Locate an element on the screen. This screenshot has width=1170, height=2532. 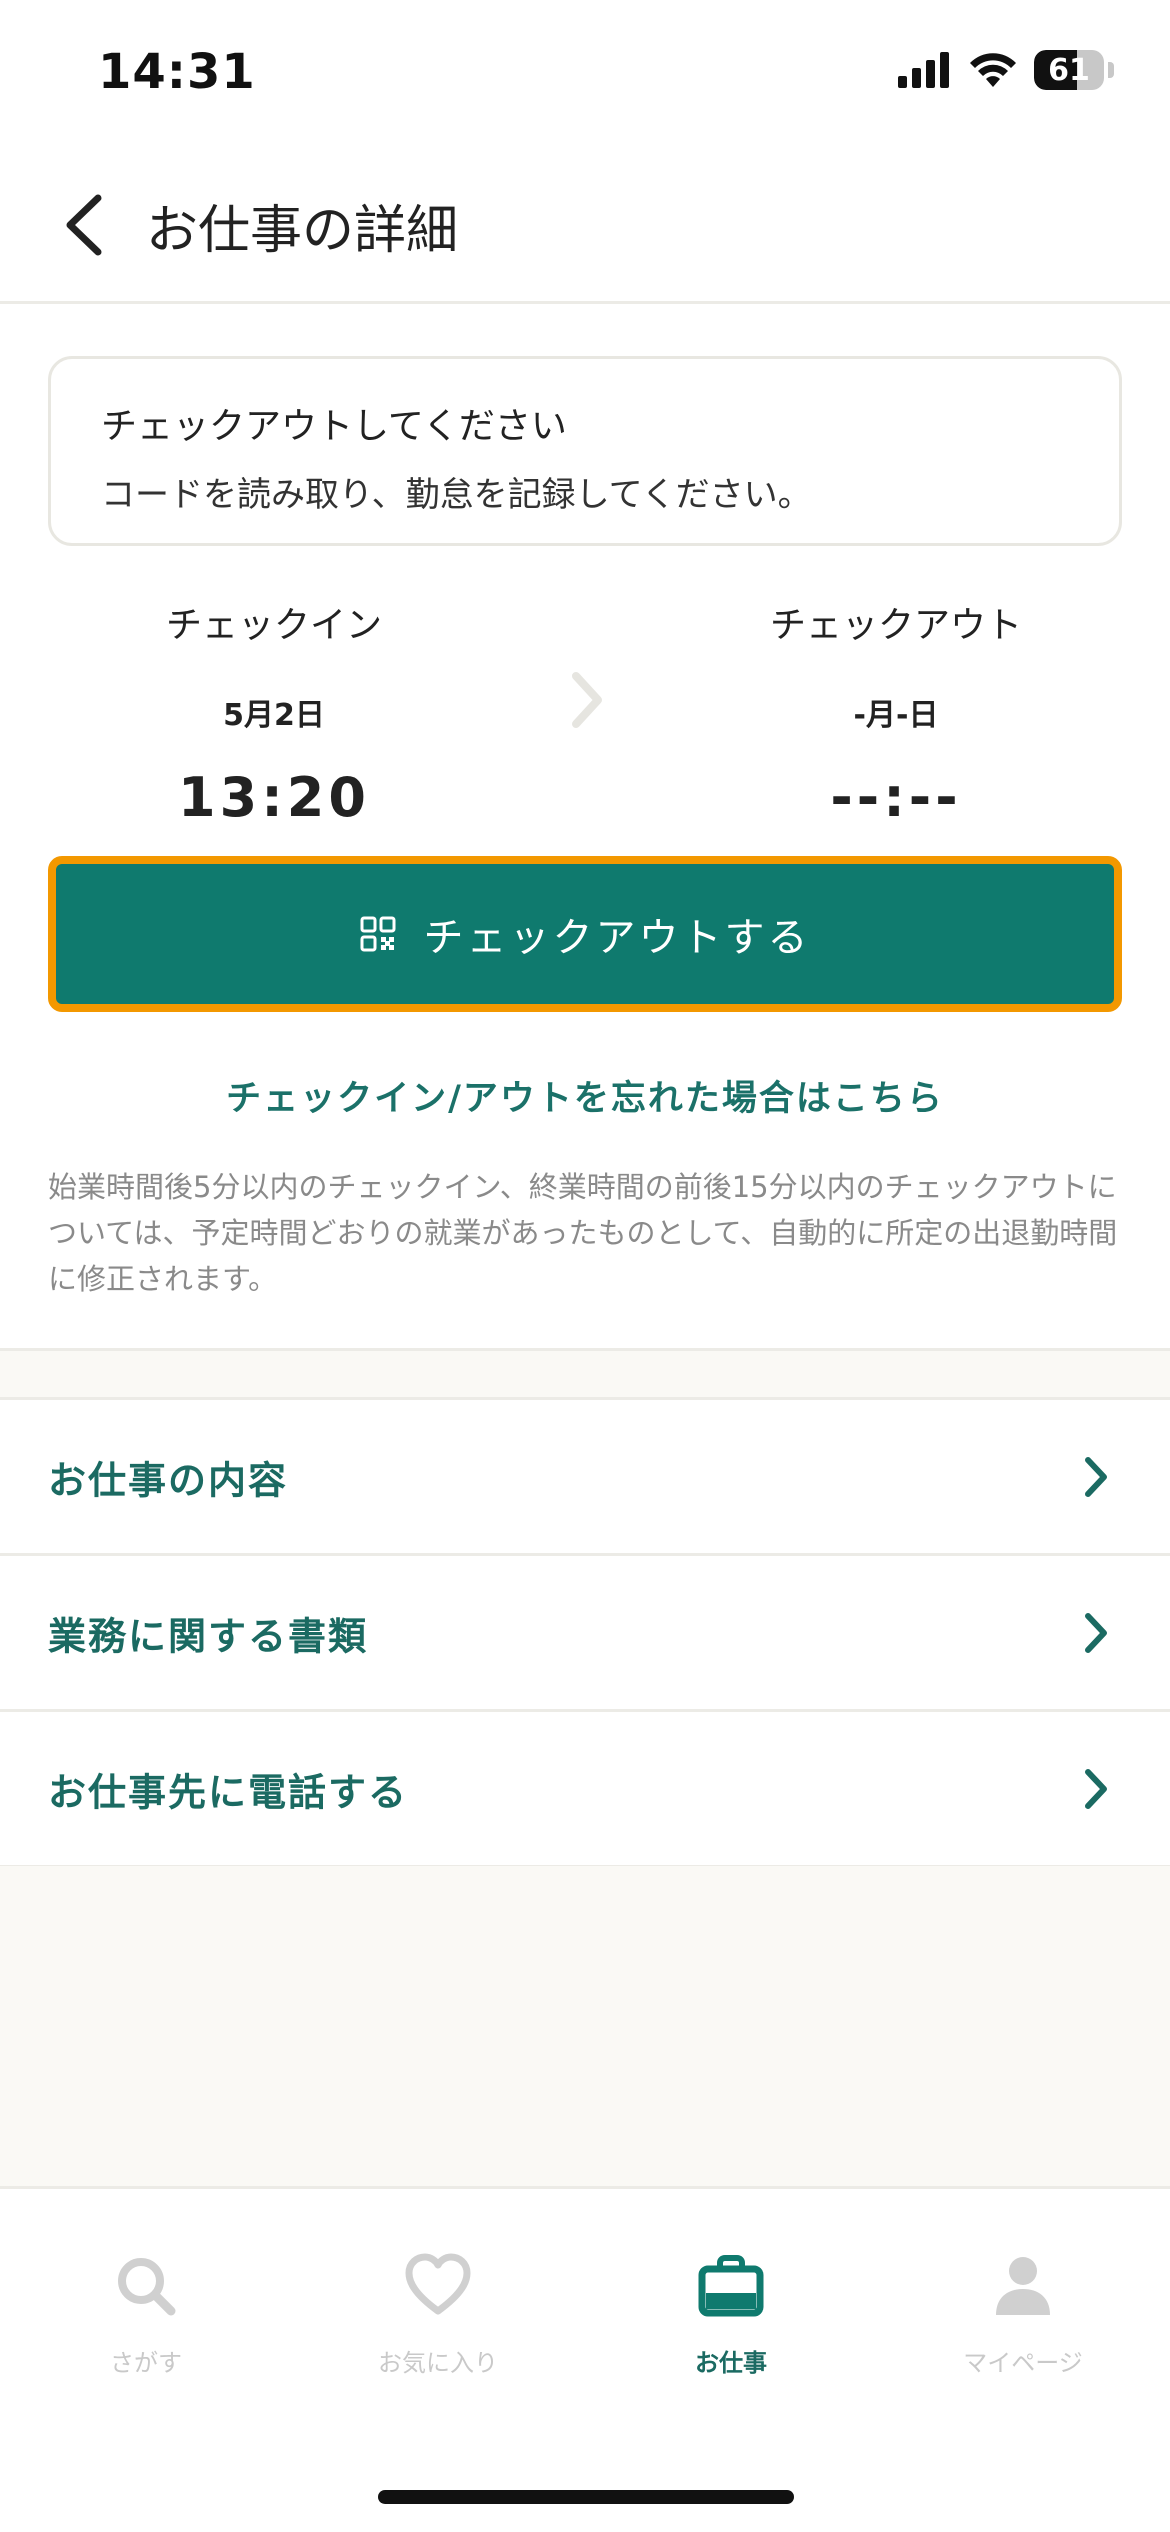
checkout-instruction-card: チェックアウトしてください コードを読み取り、勤怠を記録してください。 is located at coordinates (585, 451).